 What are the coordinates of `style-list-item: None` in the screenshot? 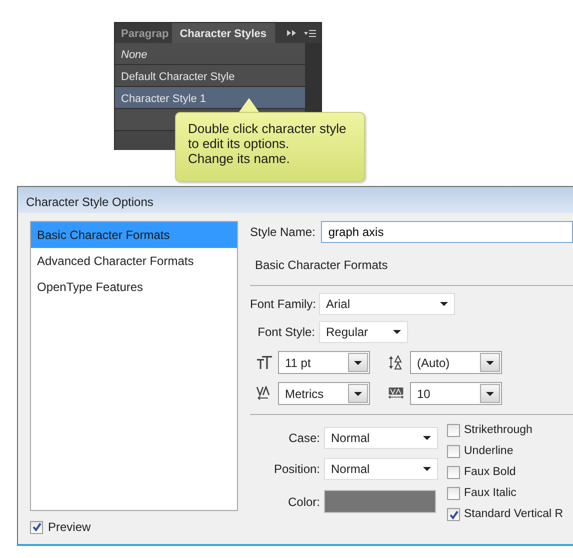 It's located at (210, 54).